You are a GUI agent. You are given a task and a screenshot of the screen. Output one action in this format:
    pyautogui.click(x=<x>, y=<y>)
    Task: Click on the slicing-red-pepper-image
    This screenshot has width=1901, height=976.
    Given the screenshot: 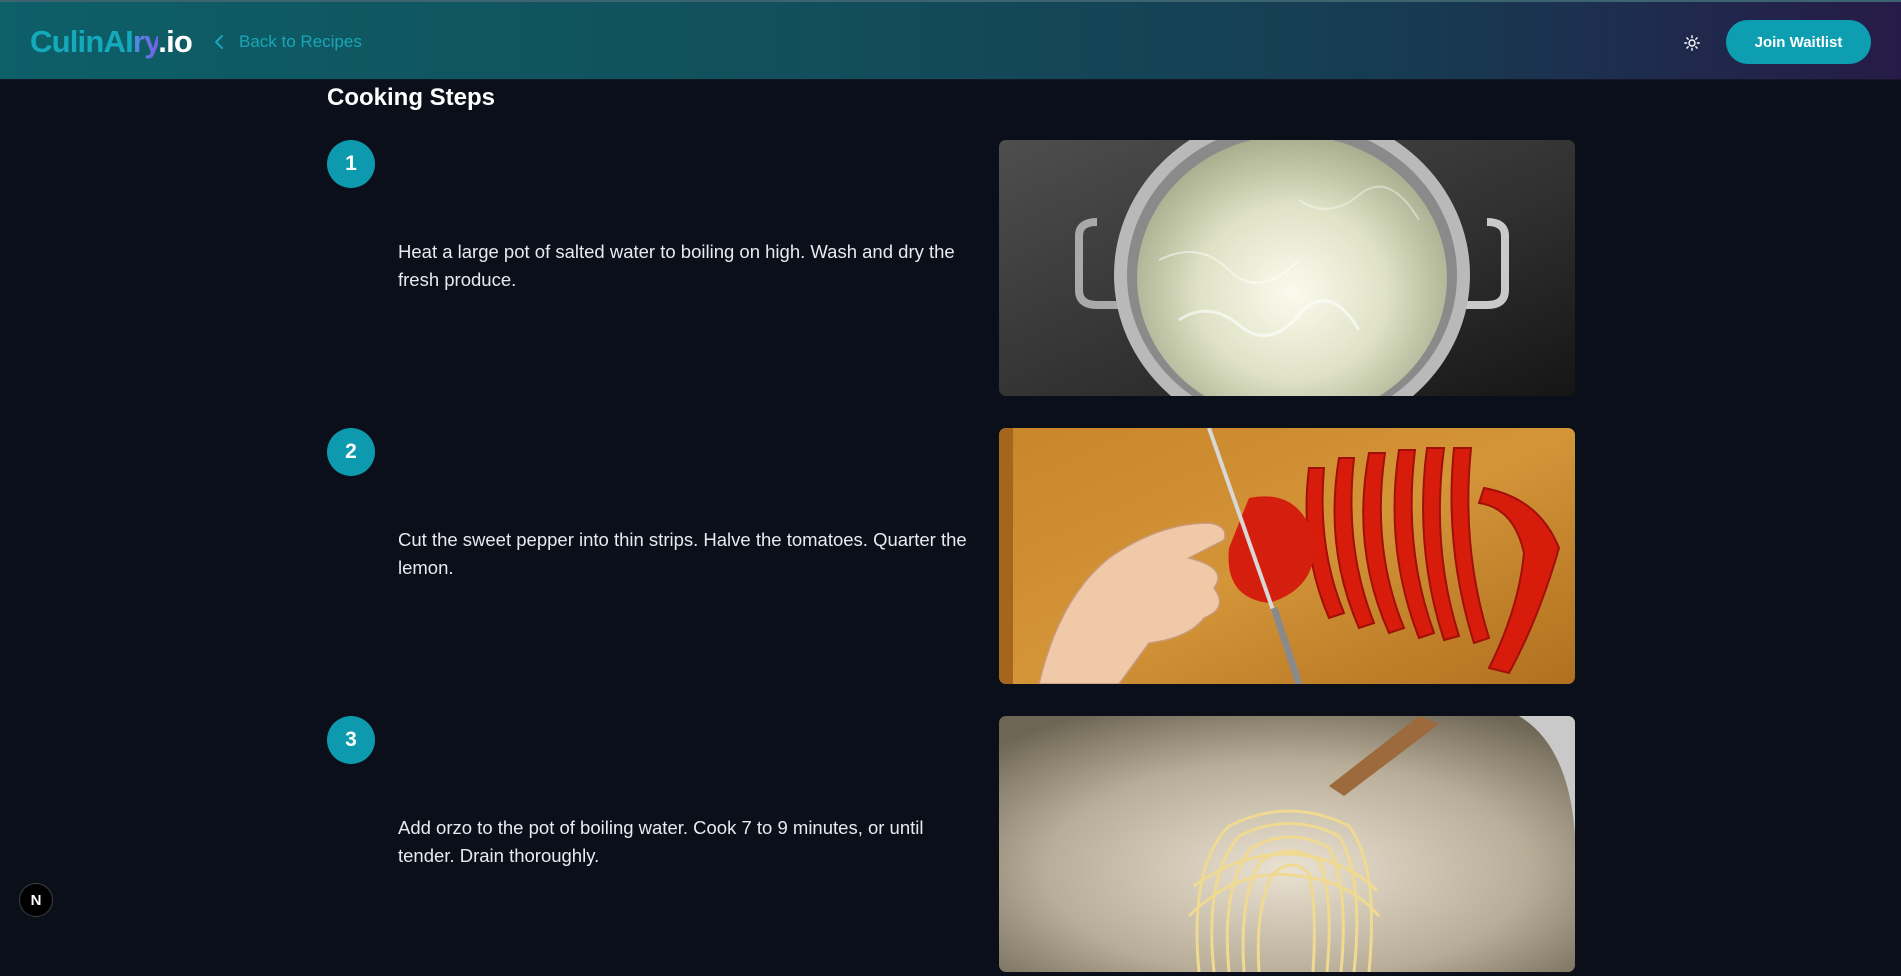 What is the action you would take?
    pyautogui.click(x=1287, y=556)
    